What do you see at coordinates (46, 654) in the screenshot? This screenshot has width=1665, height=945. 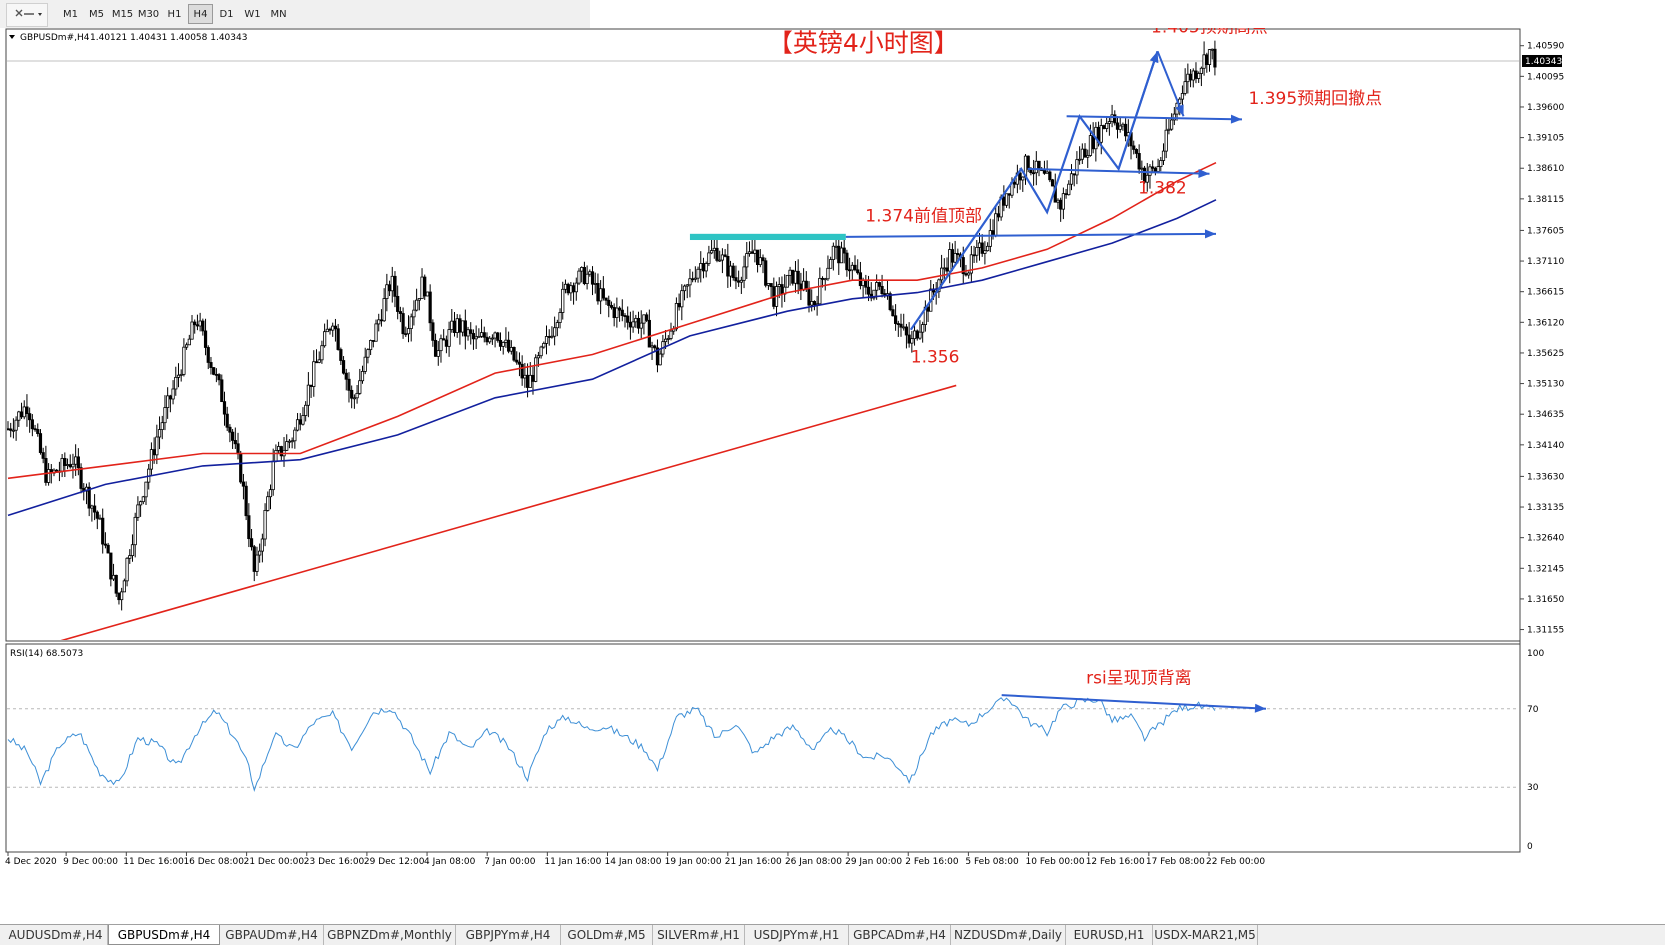 I see `rsi-label: RSI(14) 68.5073` at bounding box center [46, 654].